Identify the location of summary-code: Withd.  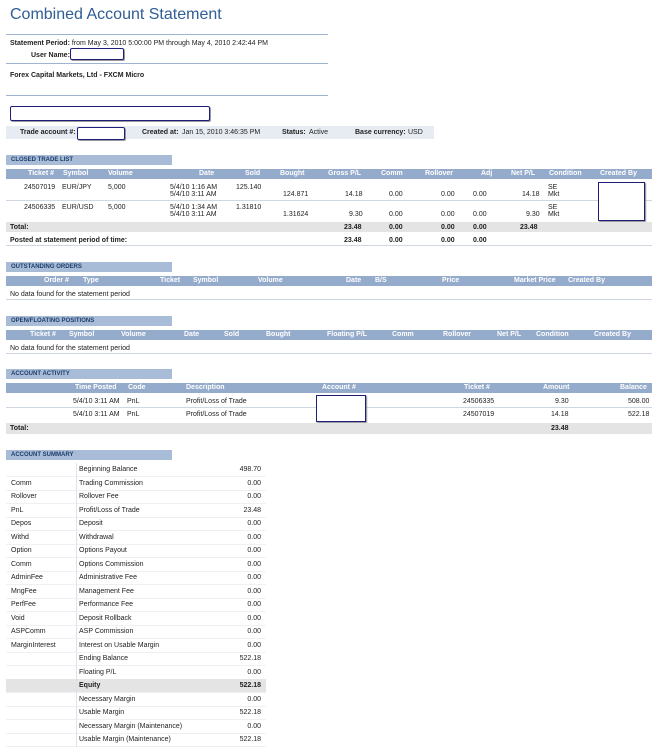
(20, 537).